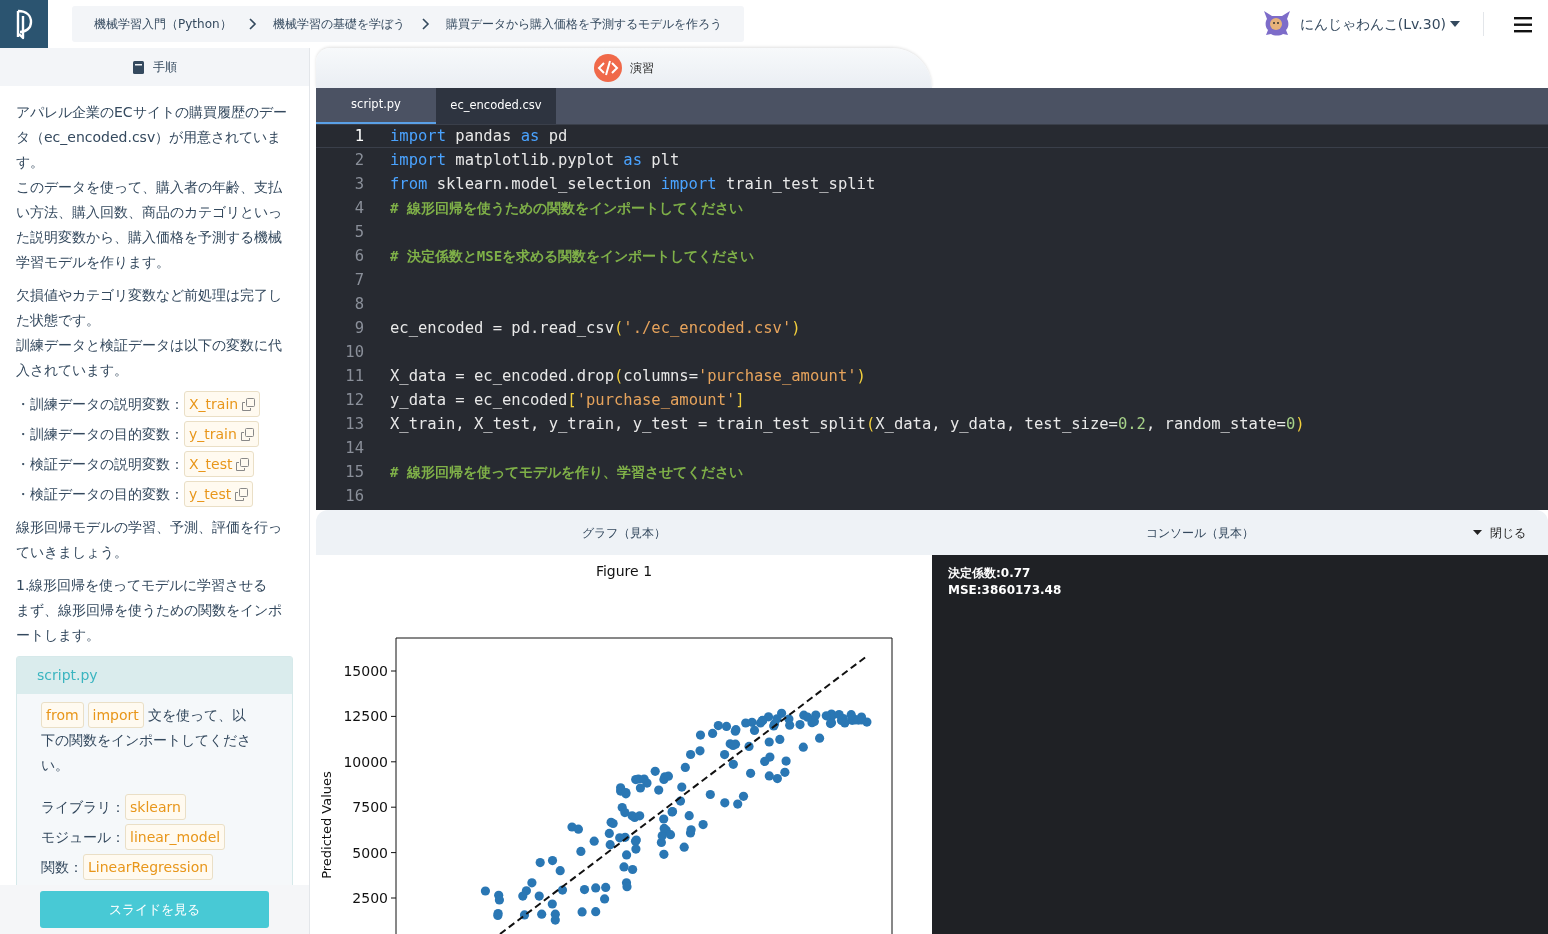  What do you see at coordinates (326, 825) in the screenshot?
I see `axis-label: Predicted Values` at bounding box center [326, 825].